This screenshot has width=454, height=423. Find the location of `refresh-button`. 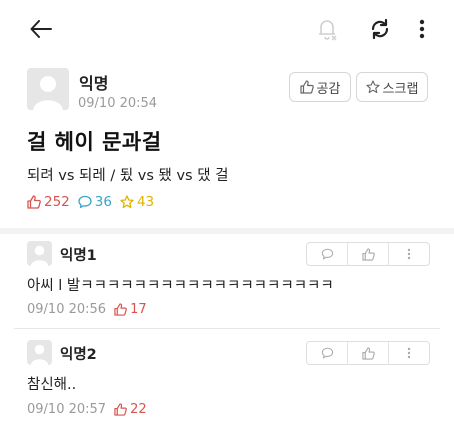

refresh-button is located at coordinates (380, 29).